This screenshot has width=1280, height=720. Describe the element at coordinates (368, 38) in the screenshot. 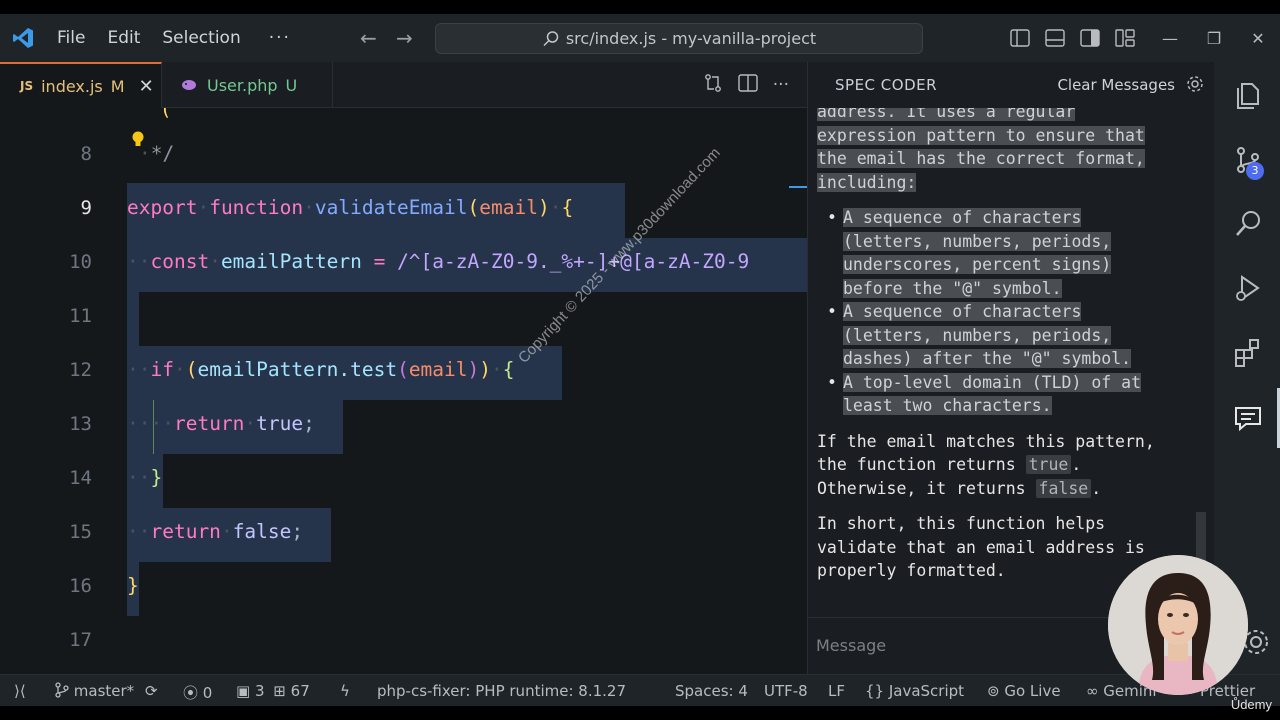

I see `back-arrow-icon: ←` at that location.